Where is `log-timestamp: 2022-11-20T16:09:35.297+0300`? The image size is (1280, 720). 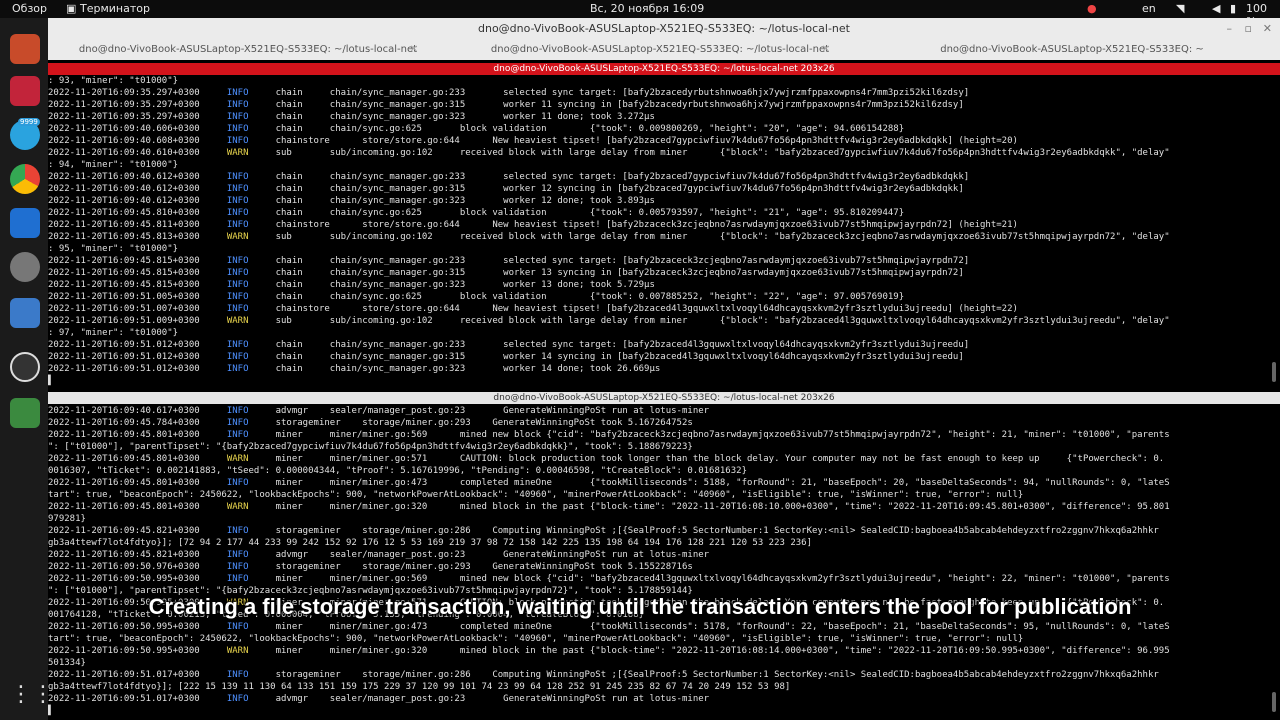
log-timestamp: 2022-11-20T16:09:35.297+0300 is located at coordinates (124, 93).